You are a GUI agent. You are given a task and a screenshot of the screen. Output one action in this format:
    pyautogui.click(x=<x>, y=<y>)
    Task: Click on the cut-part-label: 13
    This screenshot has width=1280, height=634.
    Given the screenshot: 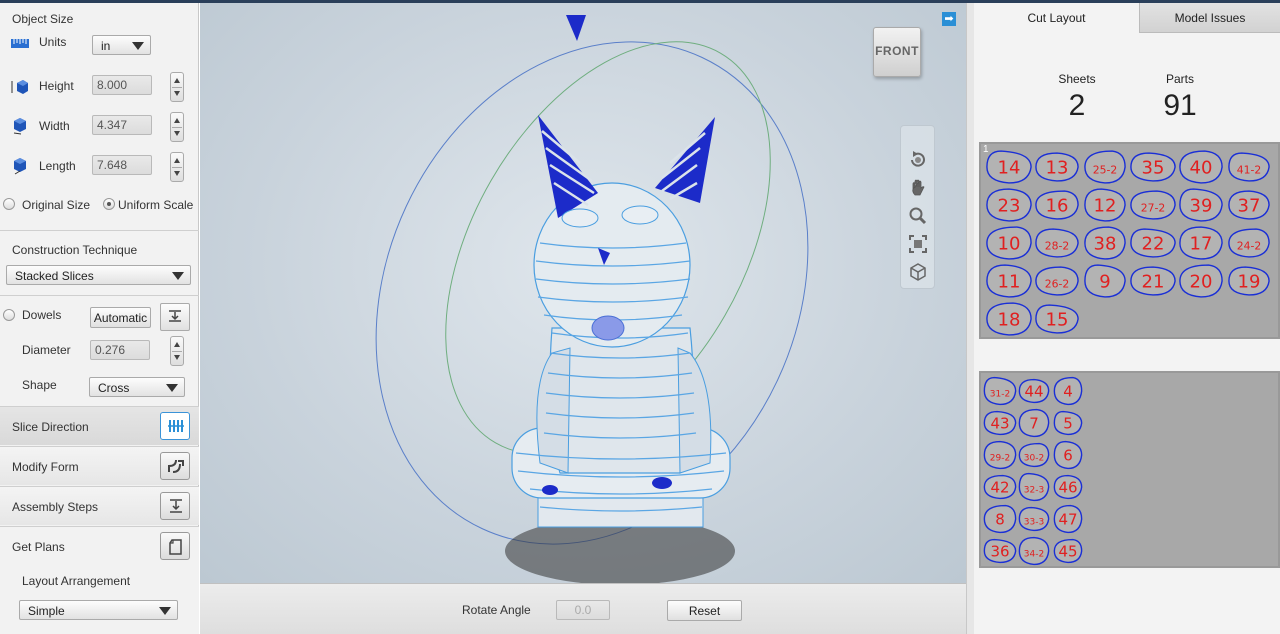 What is the action you would take?
    pyautogui.click(x=1057, y=167)
    